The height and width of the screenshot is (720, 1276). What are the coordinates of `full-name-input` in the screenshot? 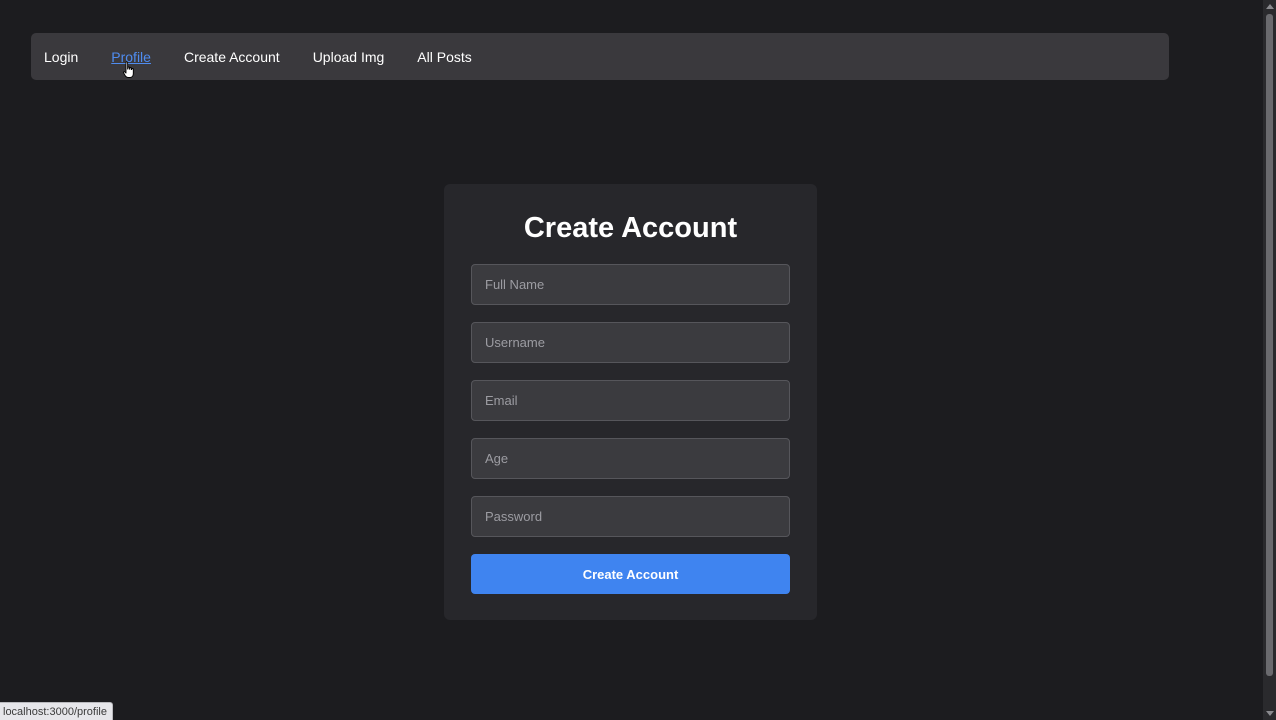 It's located at (630, 284).